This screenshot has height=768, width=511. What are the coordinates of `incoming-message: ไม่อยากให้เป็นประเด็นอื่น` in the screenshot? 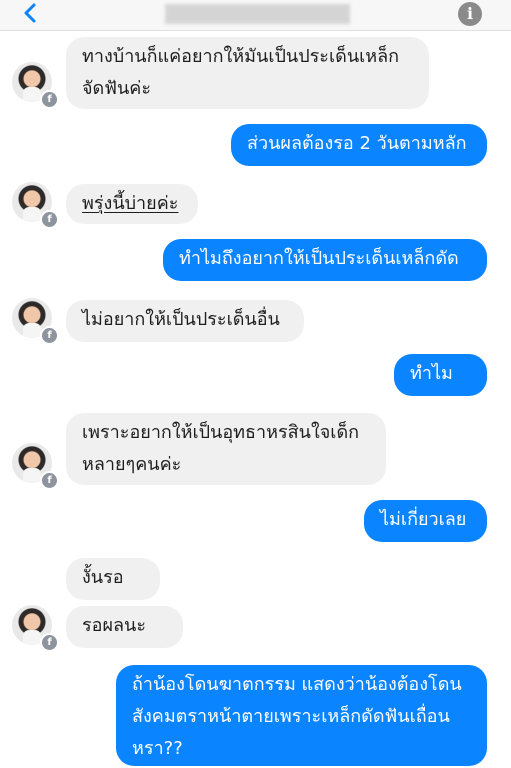 It's located at (185, 321).